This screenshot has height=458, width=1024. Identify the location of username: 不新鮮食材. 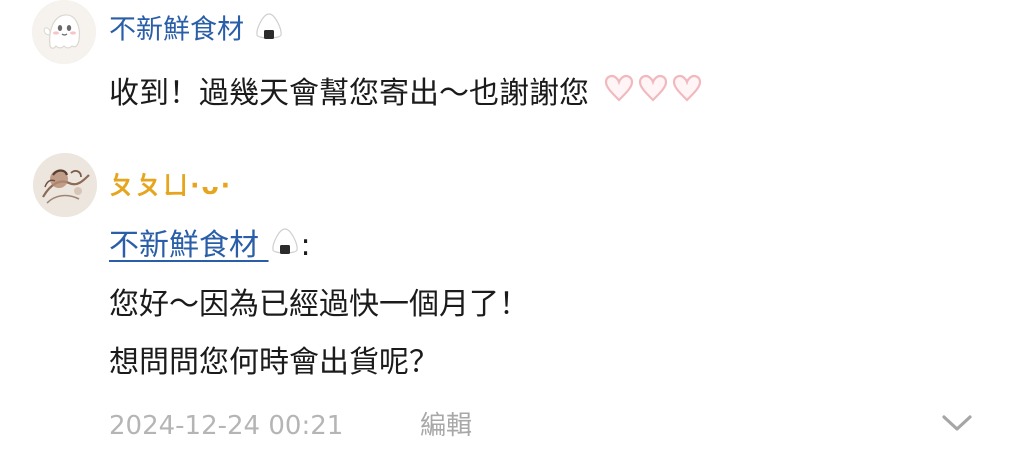
(197, 31).